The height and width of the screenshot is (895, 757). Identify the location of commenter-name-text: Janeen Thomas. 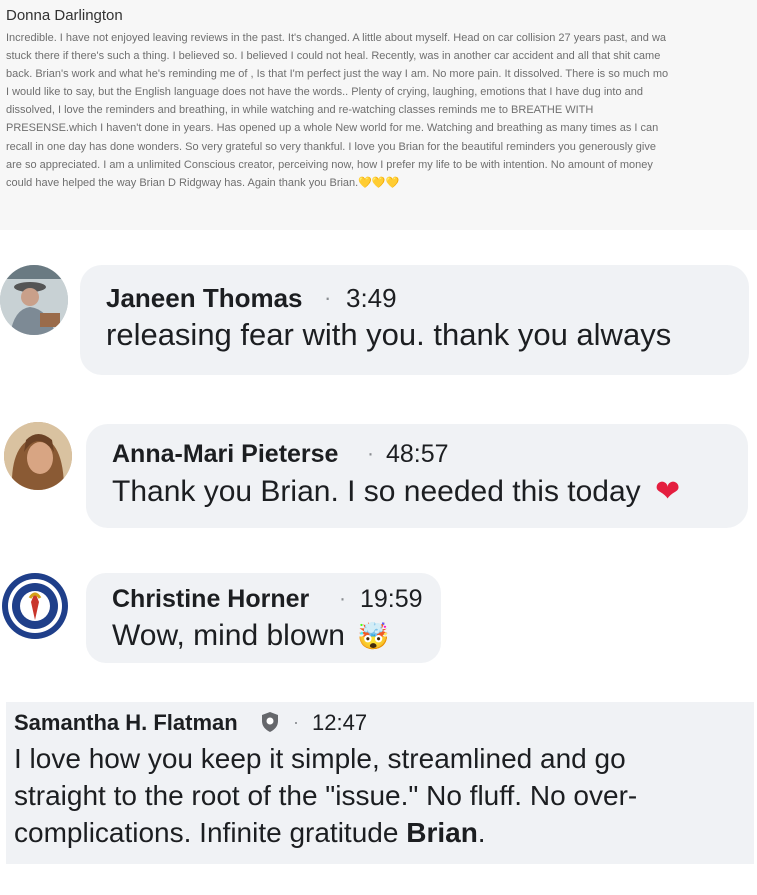
(204, 298).